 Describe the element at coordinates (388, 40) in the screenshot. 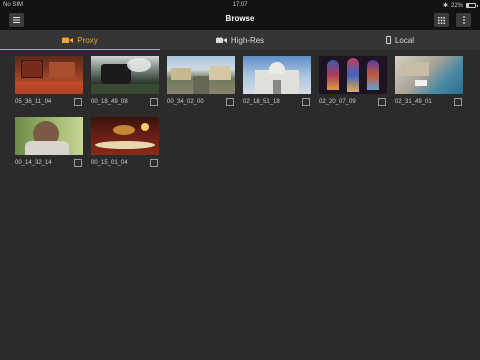

I see `tablet-icon` at that location.